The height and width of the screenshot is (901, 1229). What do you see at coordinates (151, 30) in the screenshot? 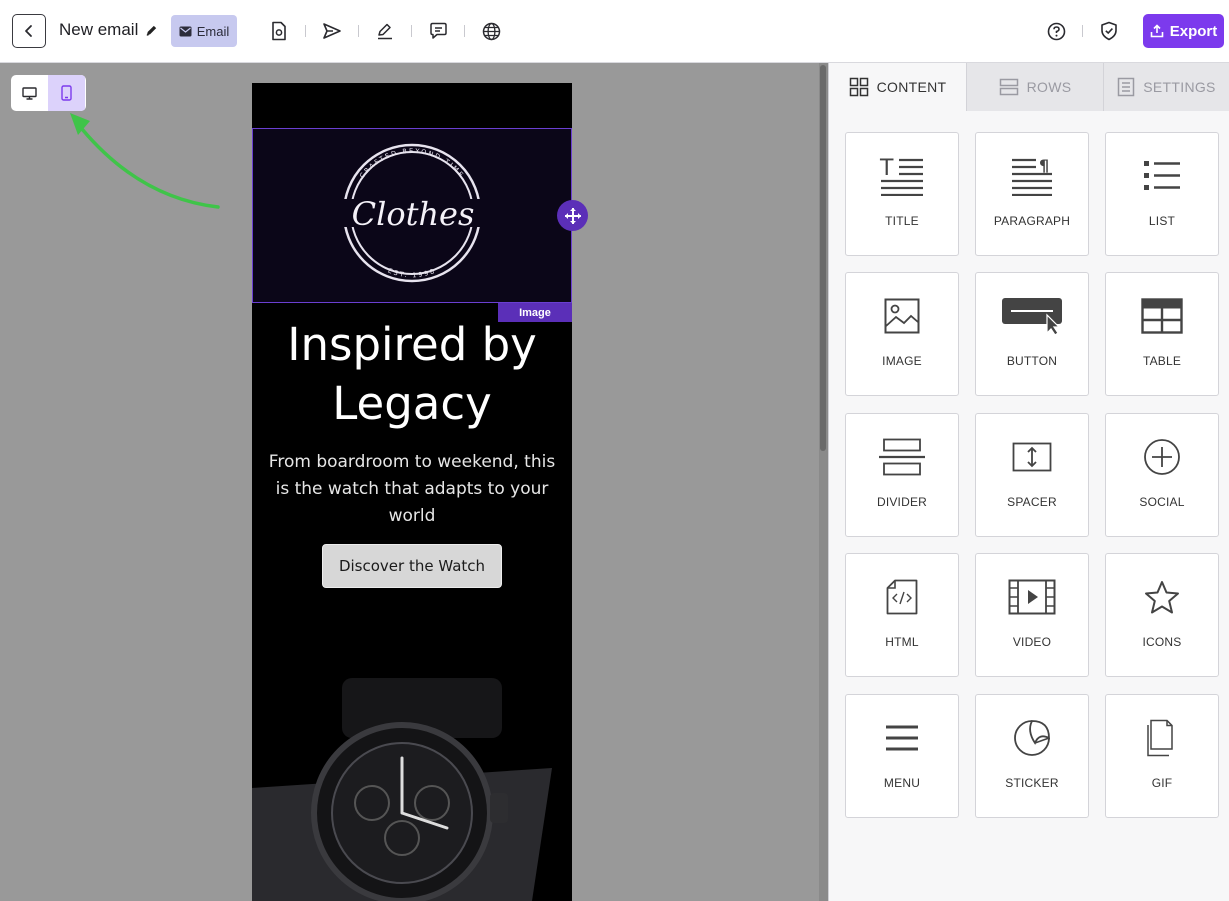
I see `pencil-icon` at bounding box center [151, 30].